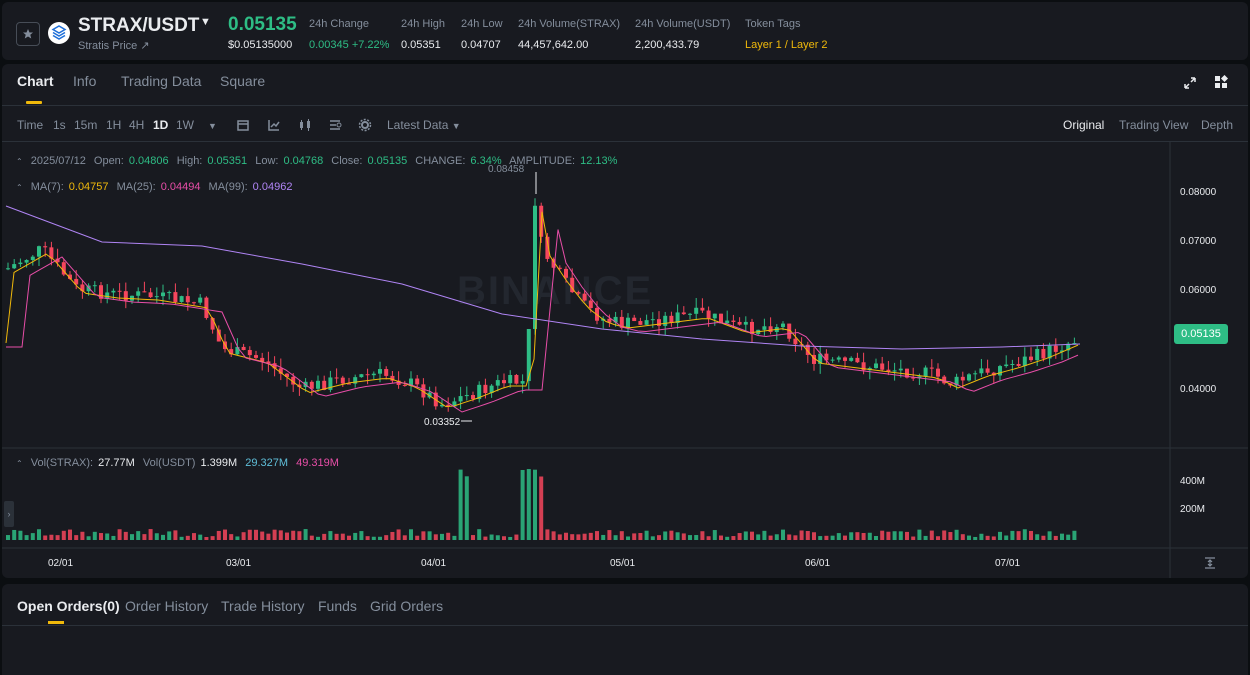 This screenshot has height=675, width=1250. What do you see at coordinates (262, 24) in the screenshot?
I see `last-price: 0.05135` at bounding box center [262, 24].